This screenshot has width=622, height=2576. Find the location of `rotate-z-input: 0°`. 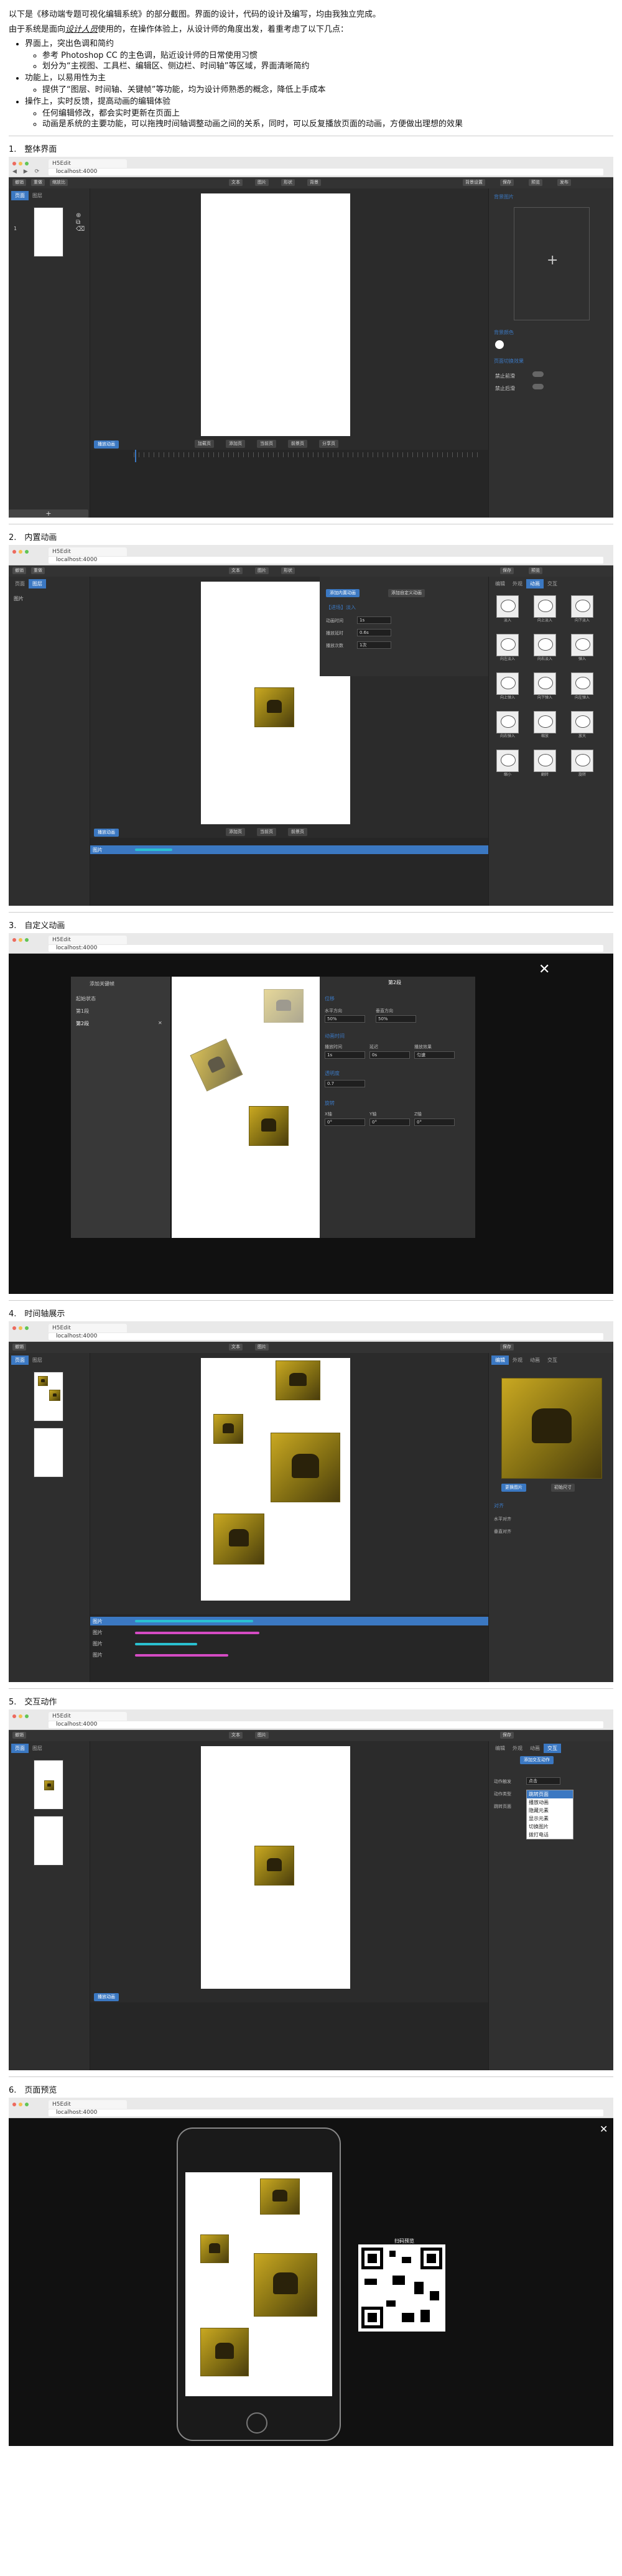

rotate-z-input: 0° is located at coordinates (434, 1122).